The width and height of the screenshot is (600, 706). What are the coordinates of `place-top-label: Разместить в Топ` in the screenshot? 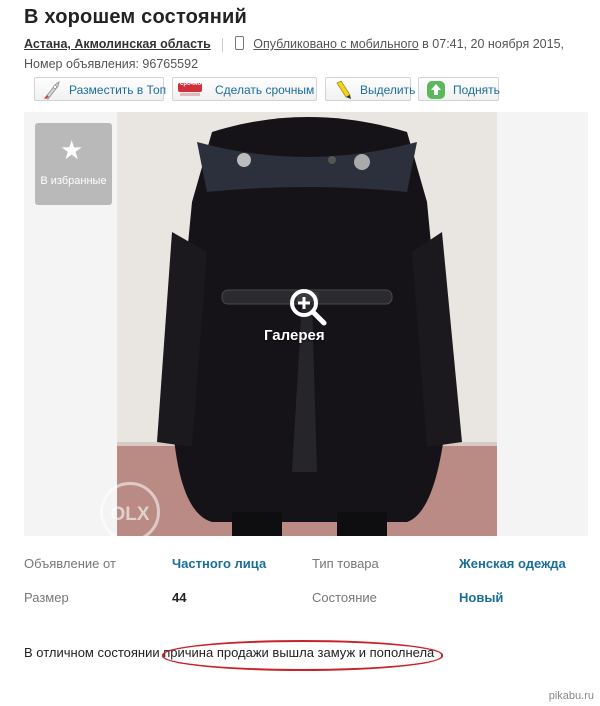 It's located at (118, 90).